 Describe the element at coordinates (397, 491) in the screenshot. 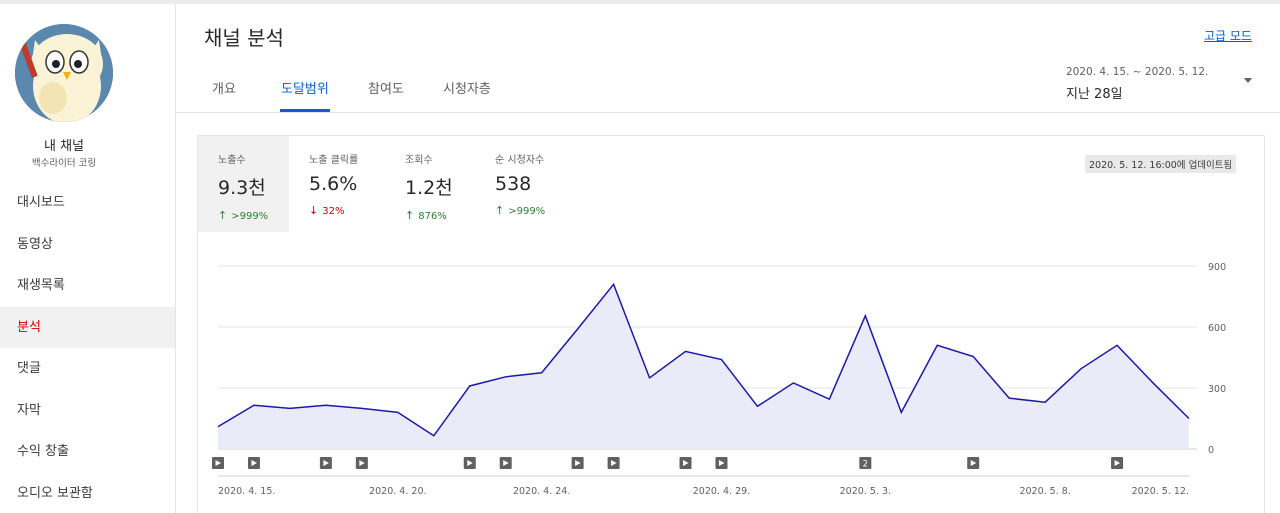

I see `x-tick-label: 2020. 4. 20.` at that location.